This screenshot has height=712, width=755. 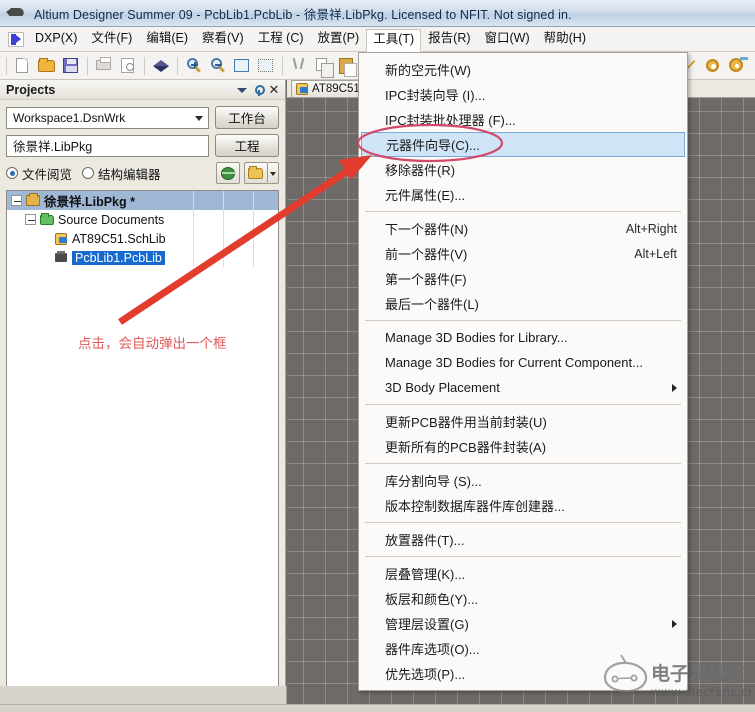 What do you see at coordinates (523, 169) in the screenshot?
I see `menu-item-remove-component: 移除器件(R)` at bounding box center [523, 169].